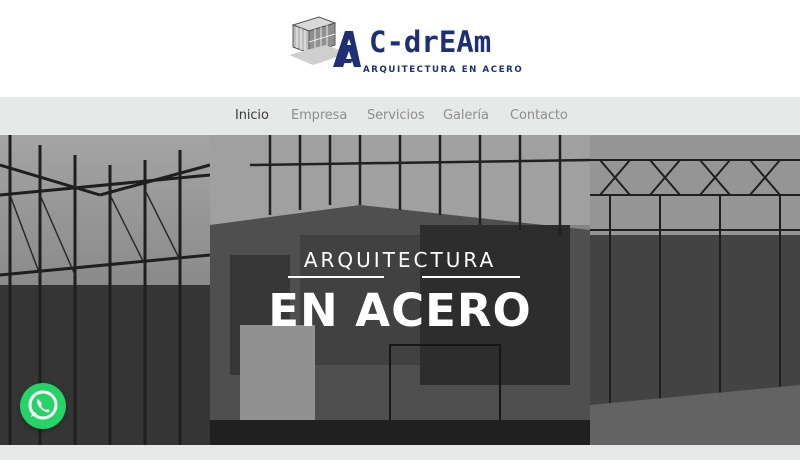 Image resolution: width=800 pixels, height=460 pixels. I want to click on nav-item-inicio: Inicio, so click(252, 115).